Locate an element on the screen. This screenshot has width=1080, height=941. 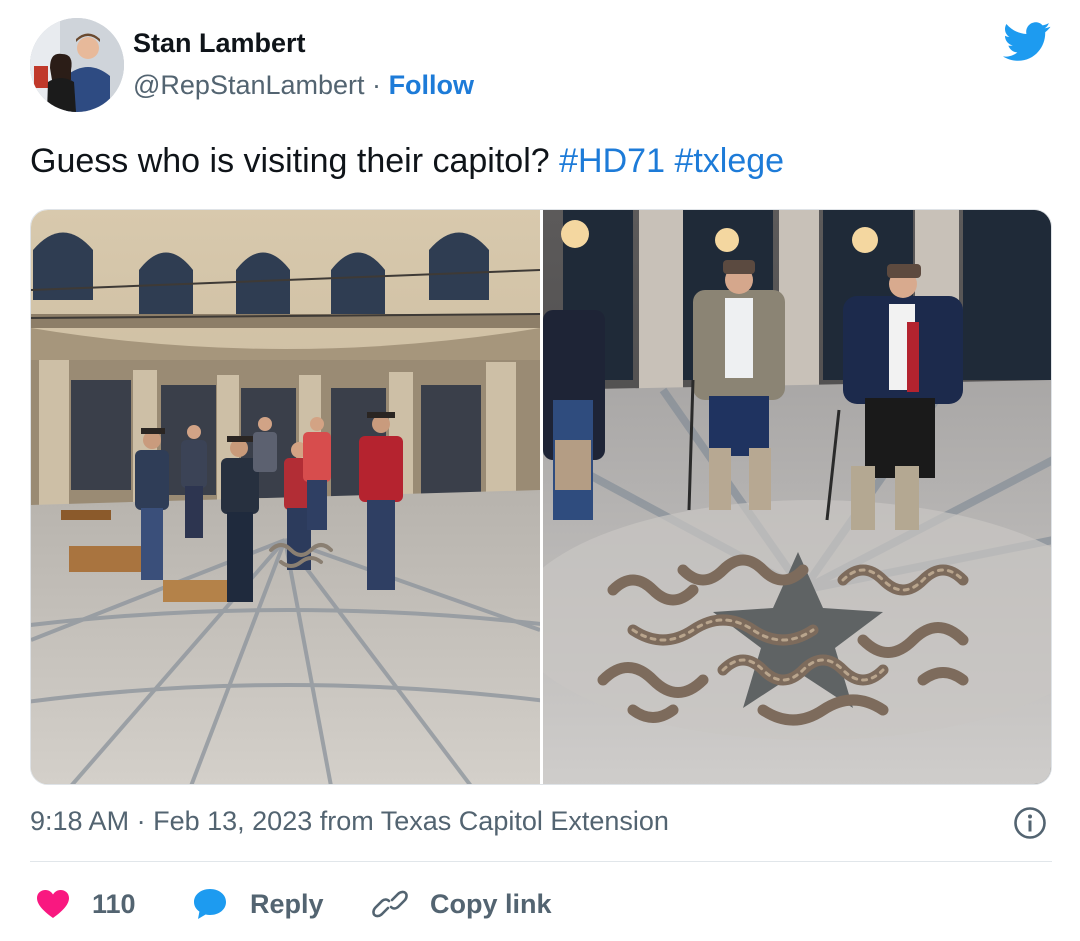
divider is located at coordinates (541, 861).